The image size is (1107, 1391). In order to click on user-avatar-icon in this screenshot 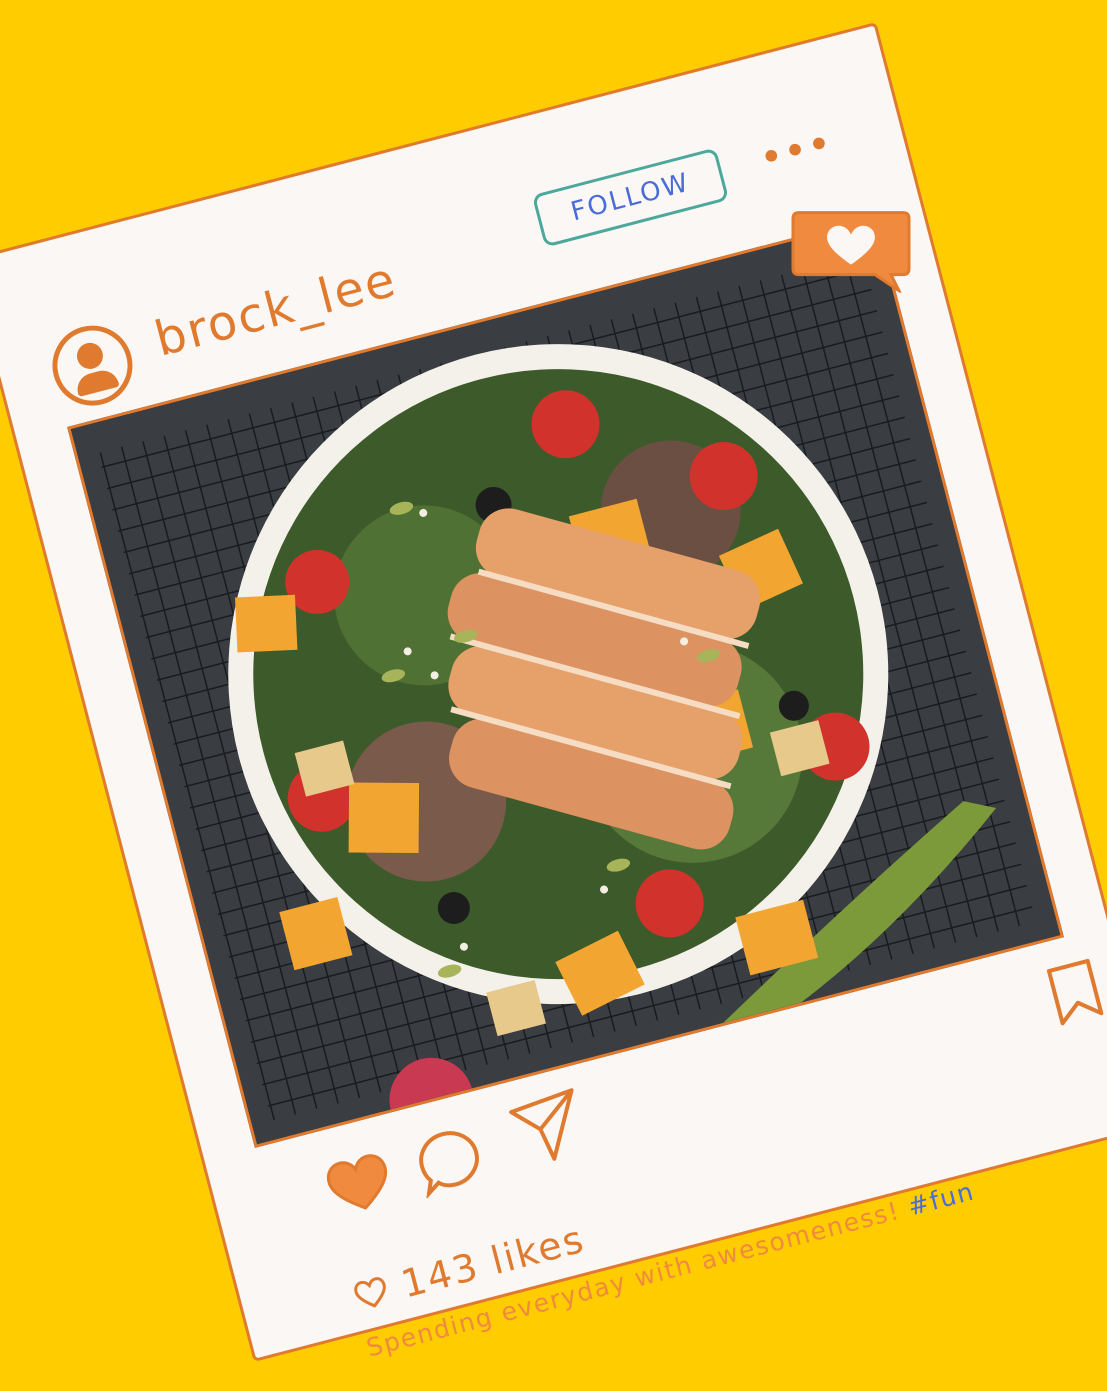, I will do `click(92, 365)`.